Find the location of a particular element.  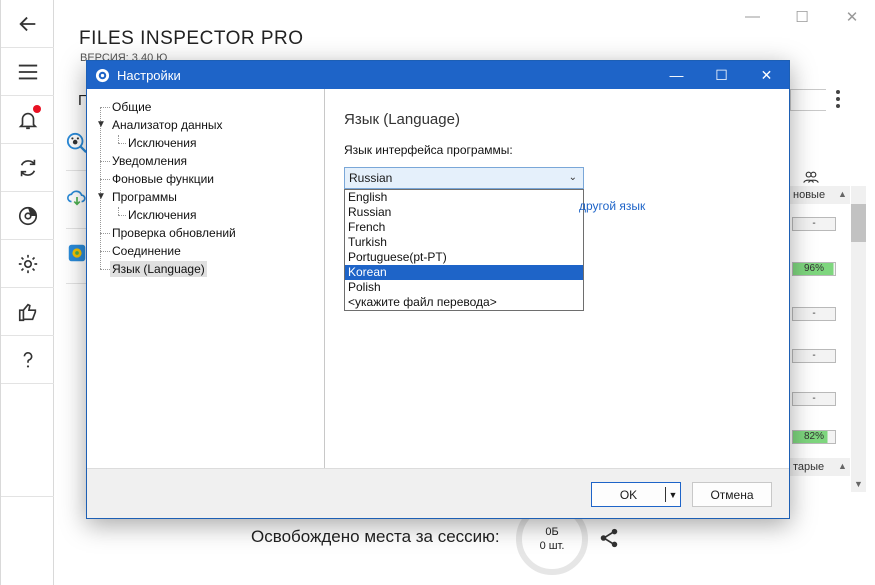

dialog-close-button: ✕ is located at coordinates (766, 75).